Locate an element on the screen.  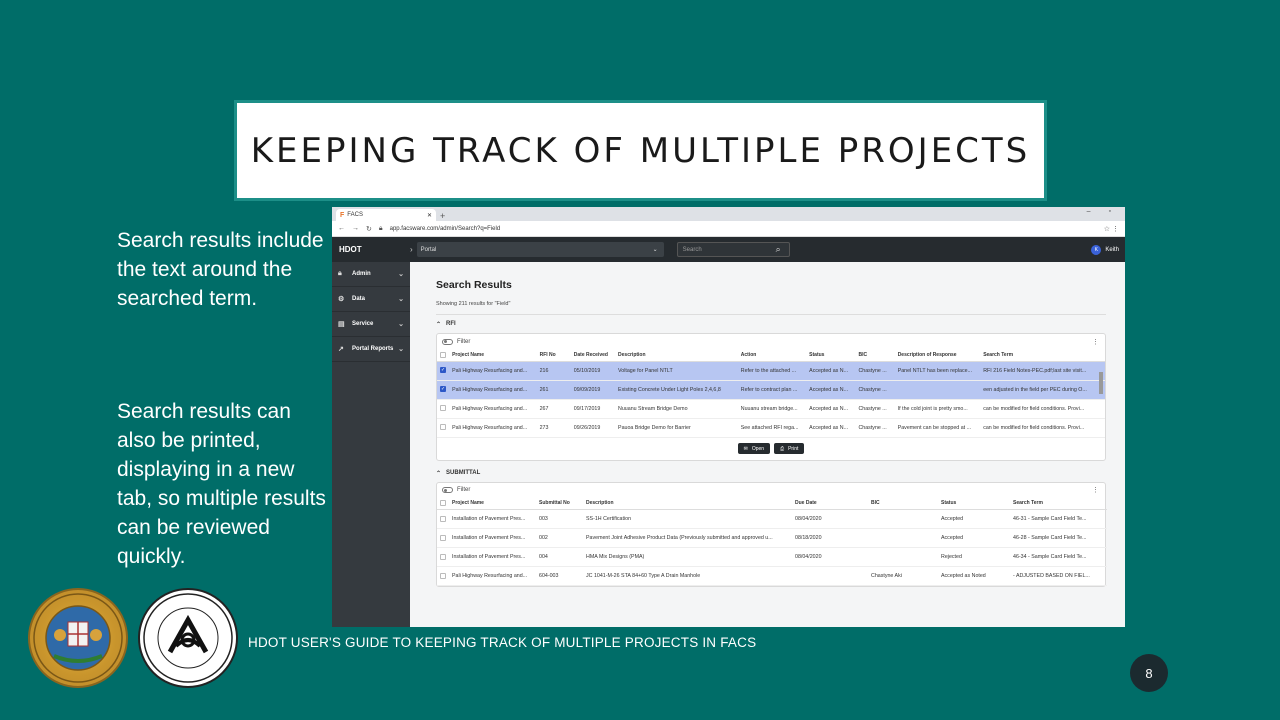
portal-select: Portal ⌄ is located at coordinates (540, 249).